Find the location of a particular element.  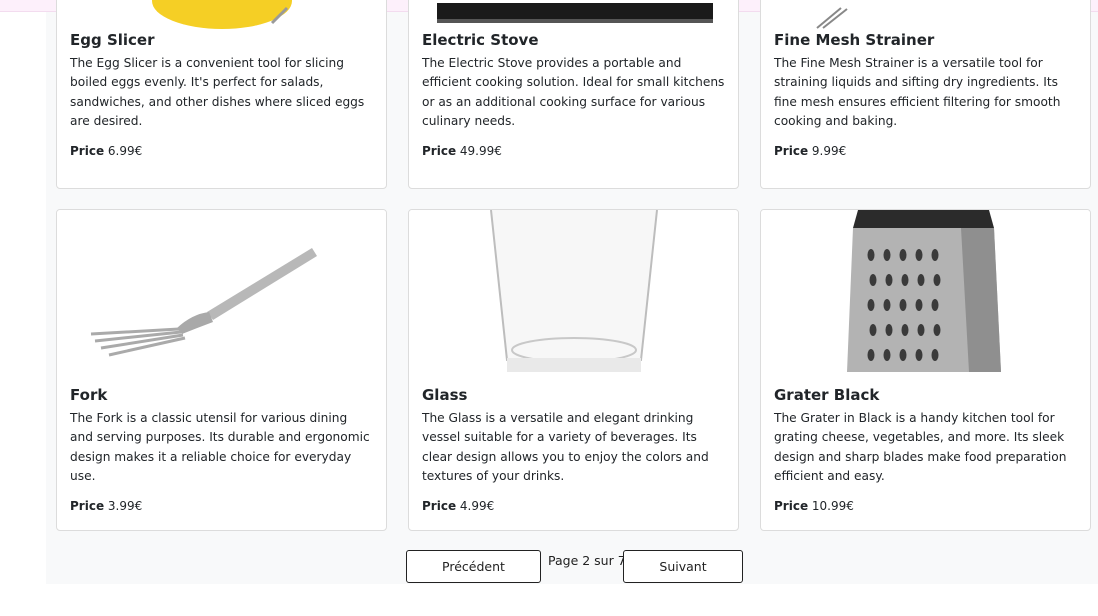

egg-slicer-image is located at coordinates (222, 14).